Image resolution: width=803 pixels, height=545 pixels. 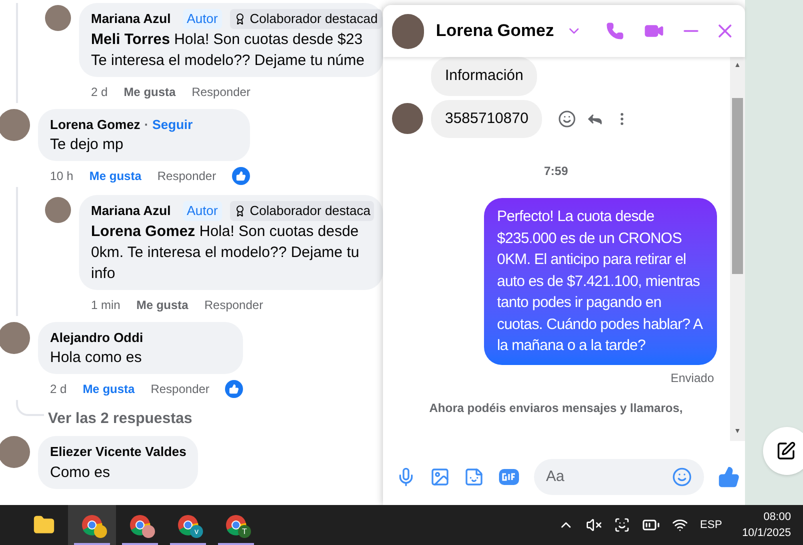 What do you see at coordinates (103, 274) in the screenshot?
I see `comment-text: info` at bounding box center [103, 274].